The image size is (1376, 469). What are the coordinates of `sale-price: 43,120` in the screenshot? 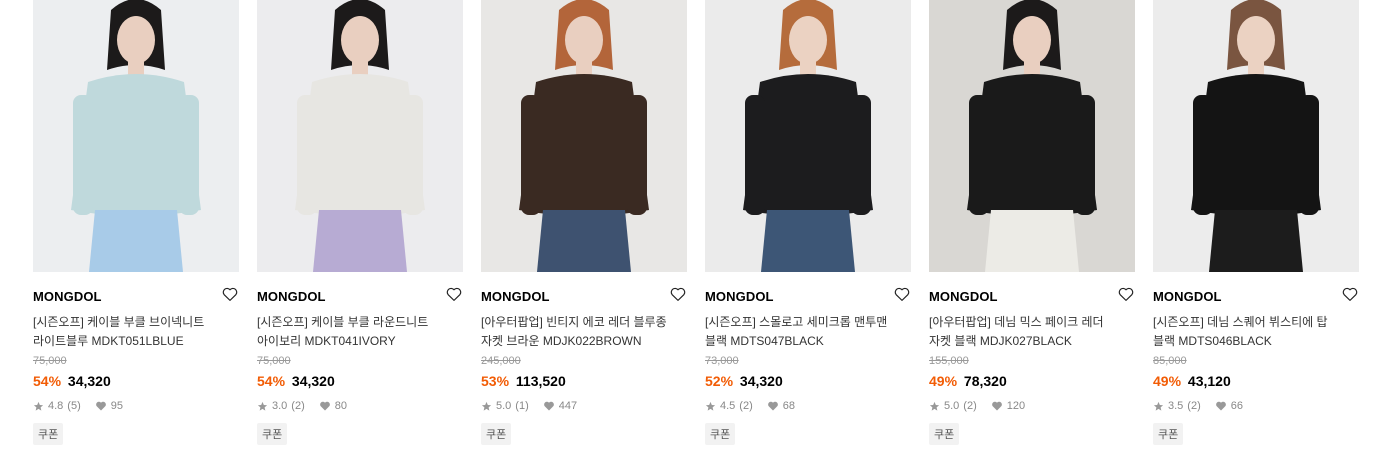 It's located at (1209, 381).